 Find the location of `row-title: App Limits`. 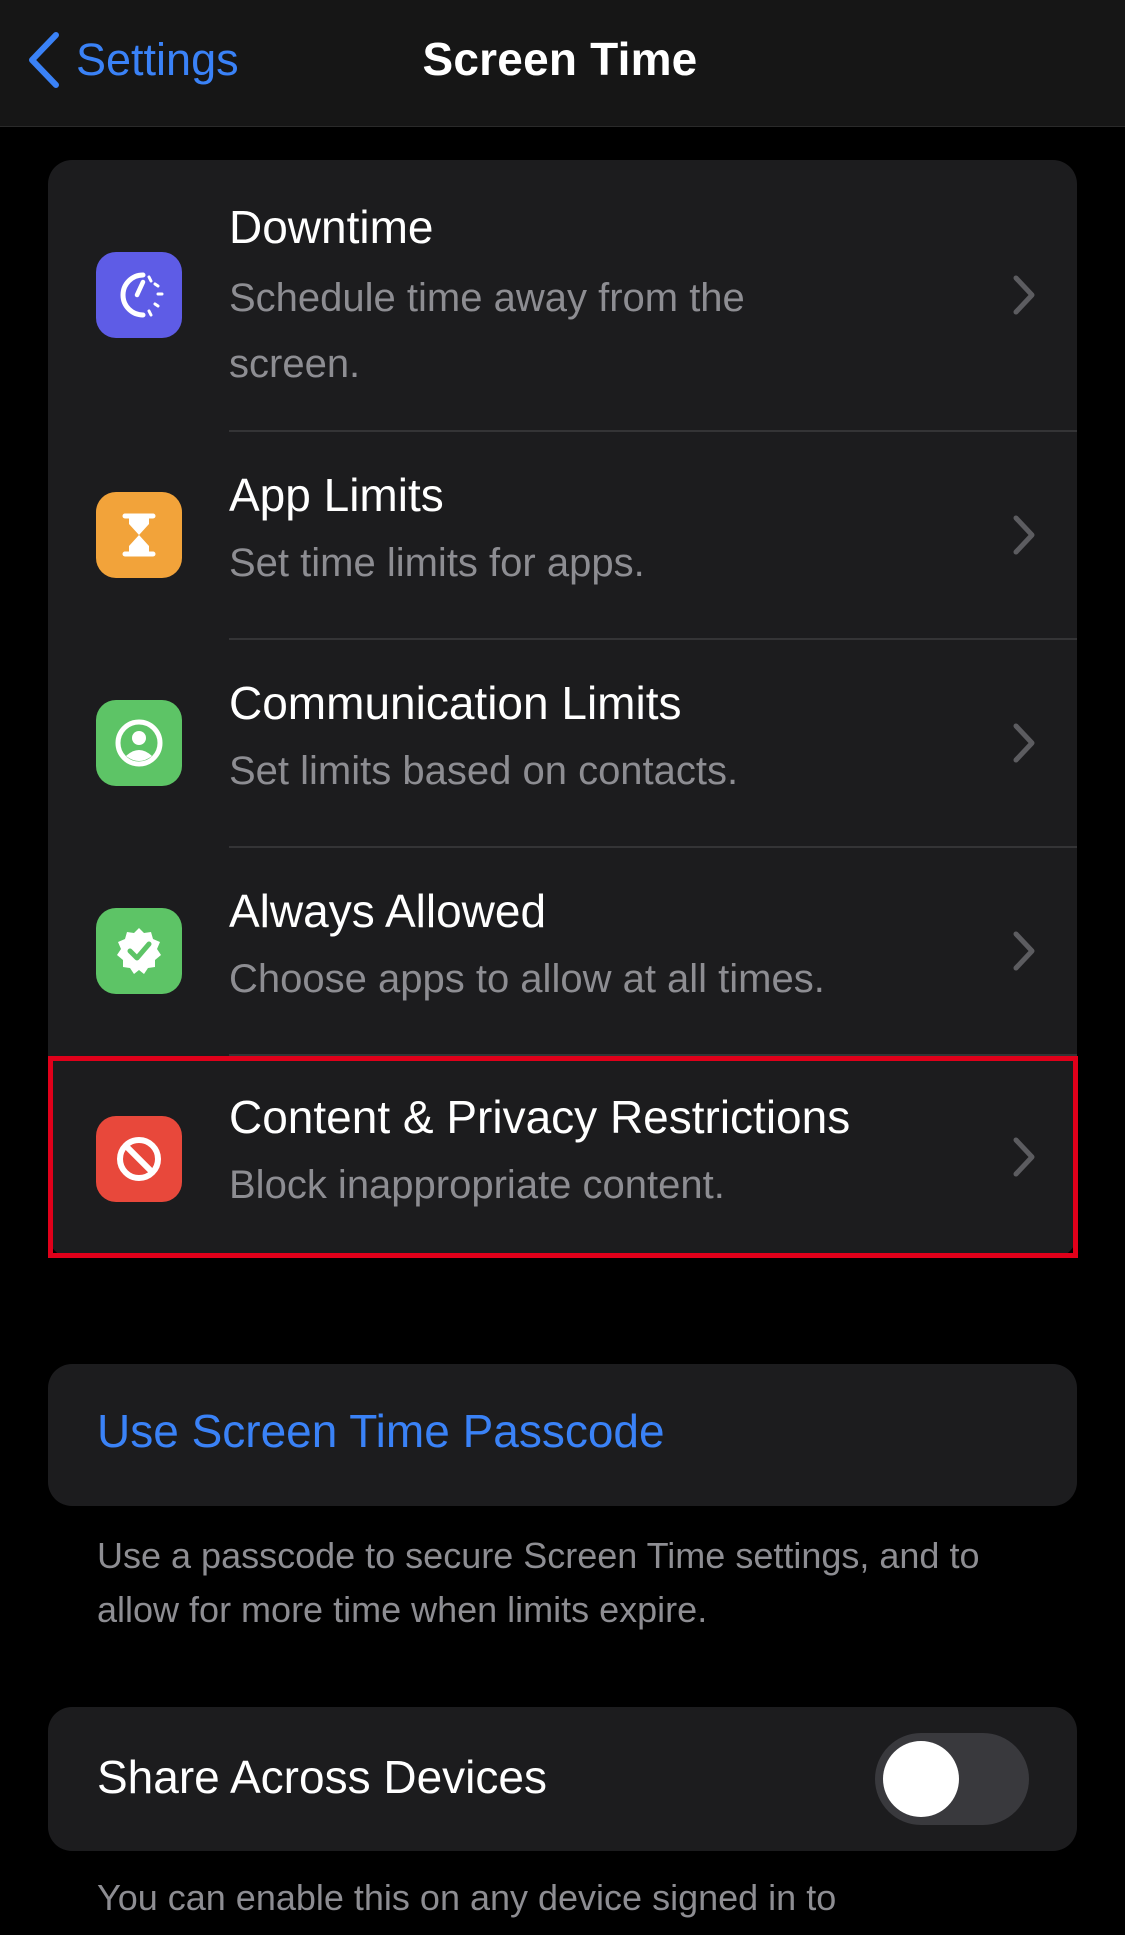

row-title: App Limits is located at coordinates (336, 495).